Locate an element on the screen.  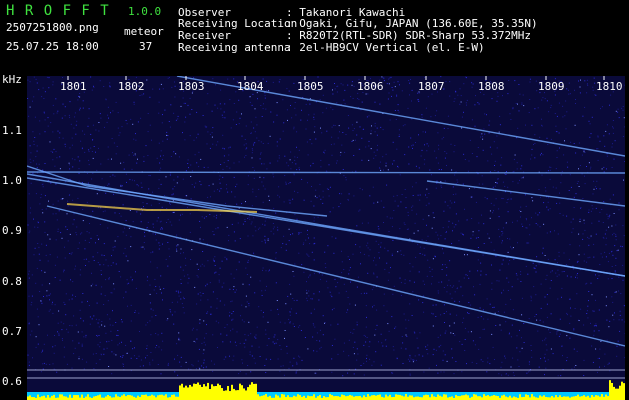
x-tick-label: 1804 is located at coordinates (250, 86).